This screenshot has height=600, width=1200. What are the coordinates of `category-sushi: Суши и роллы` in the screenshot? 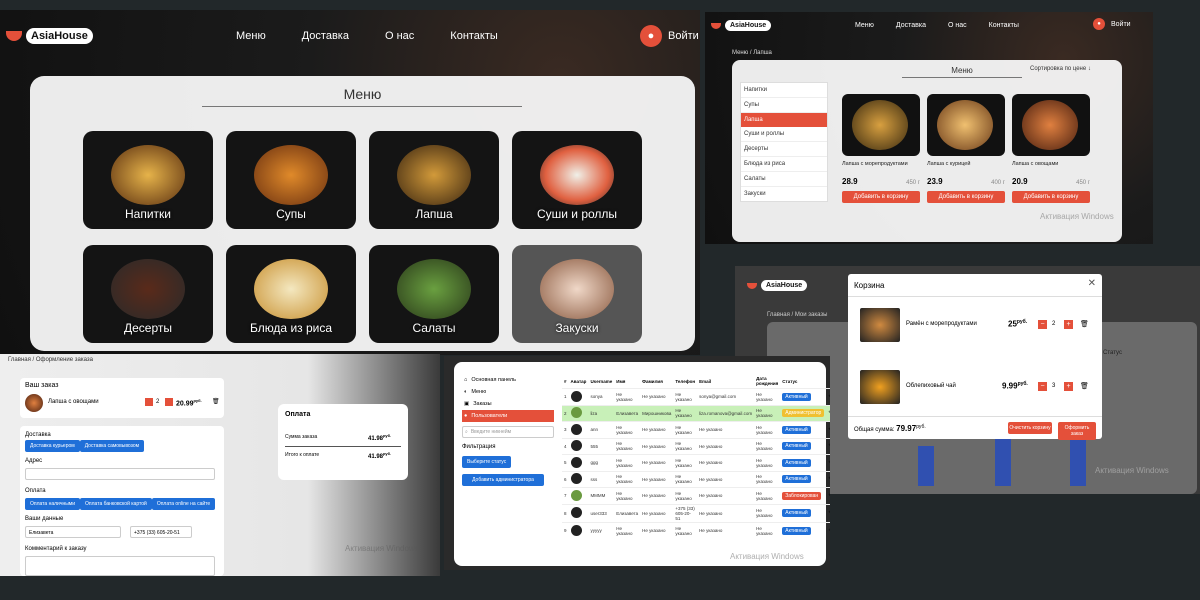 It's located at (577, 180).